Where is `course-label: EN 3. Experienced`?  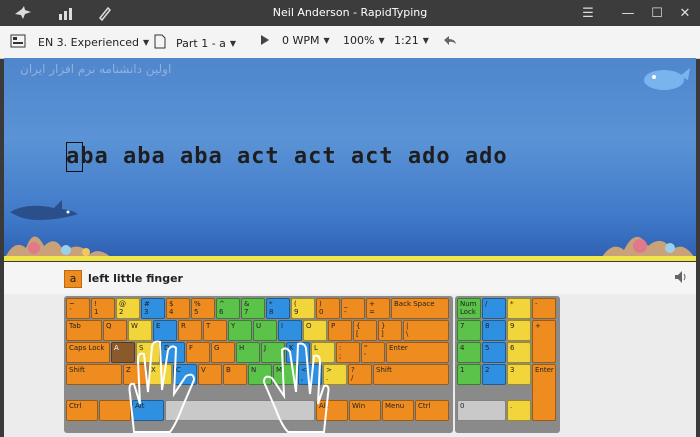
course-label: EN 3. Experienced is located at coordinates (88, 42).